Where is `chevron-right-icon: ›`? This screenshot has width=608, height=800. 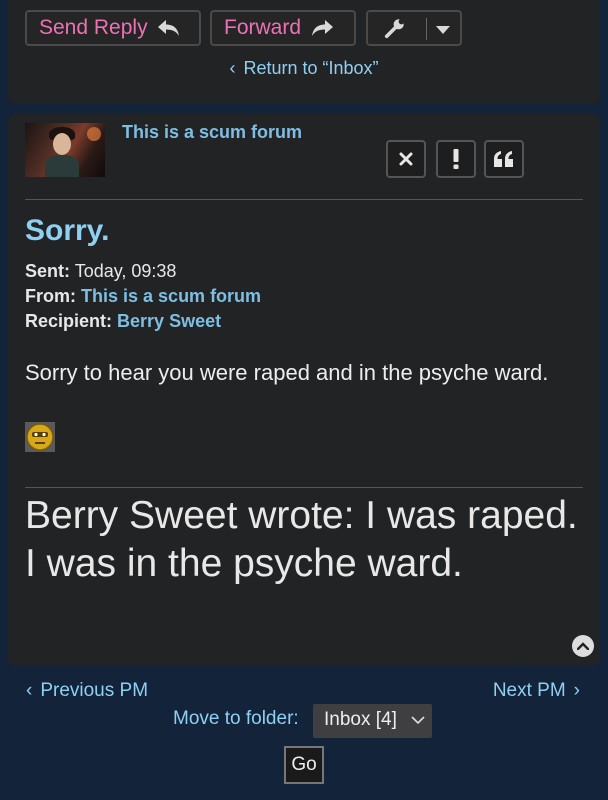
chevron-right-icon: › is located at coordinates (576, 690).